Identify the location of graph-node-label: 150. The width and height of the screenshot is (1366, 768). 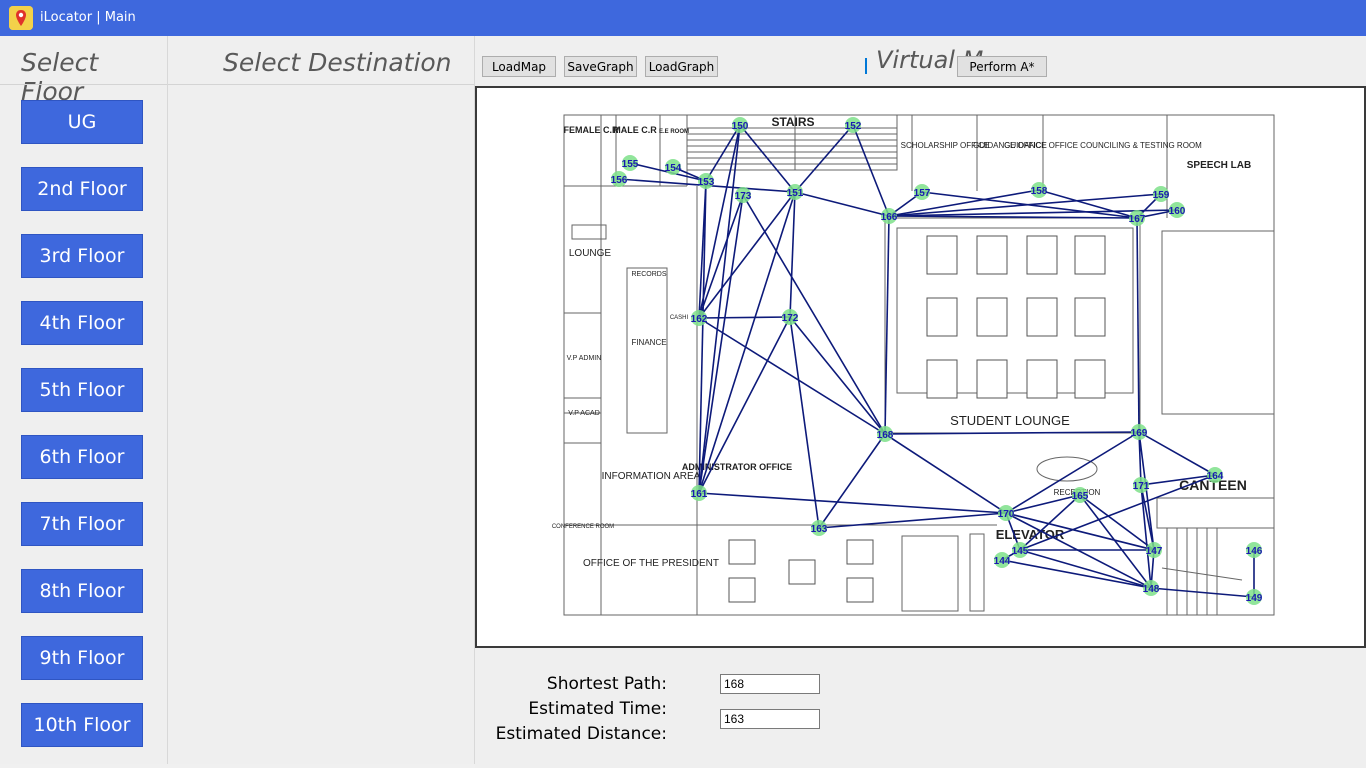
(740, 126).